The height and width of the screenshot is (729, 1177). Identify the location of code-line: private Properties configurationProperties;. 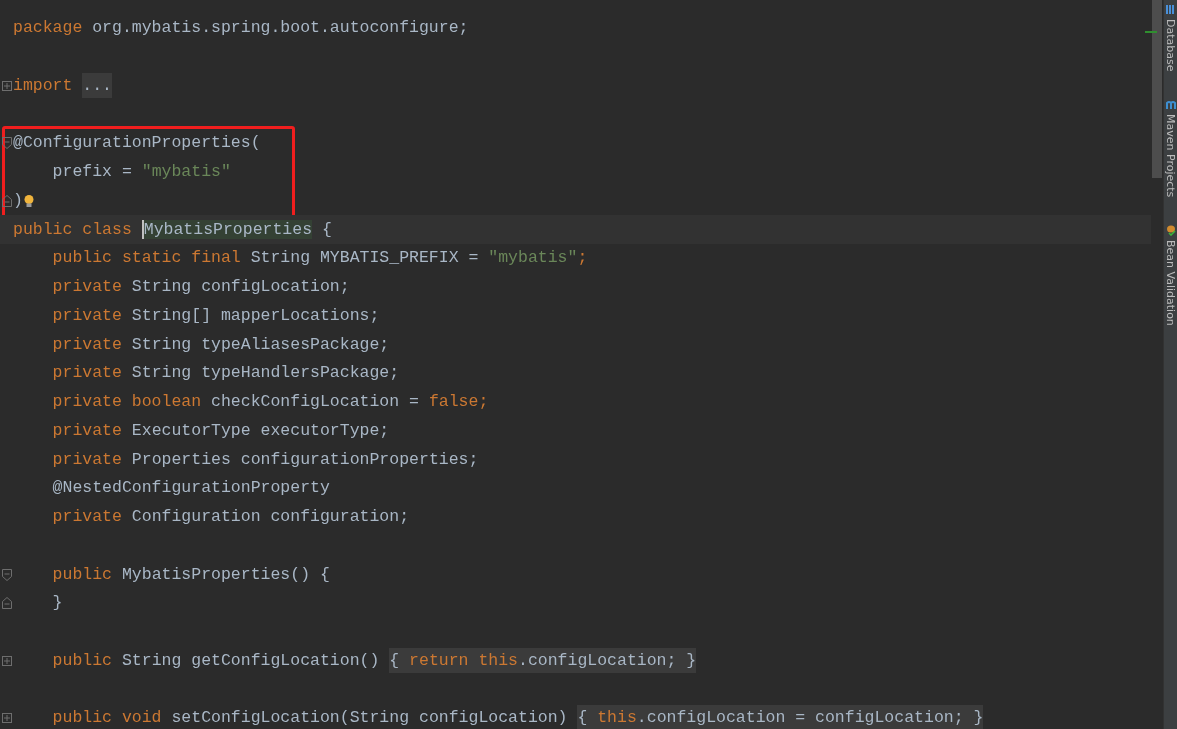
(265, 459).